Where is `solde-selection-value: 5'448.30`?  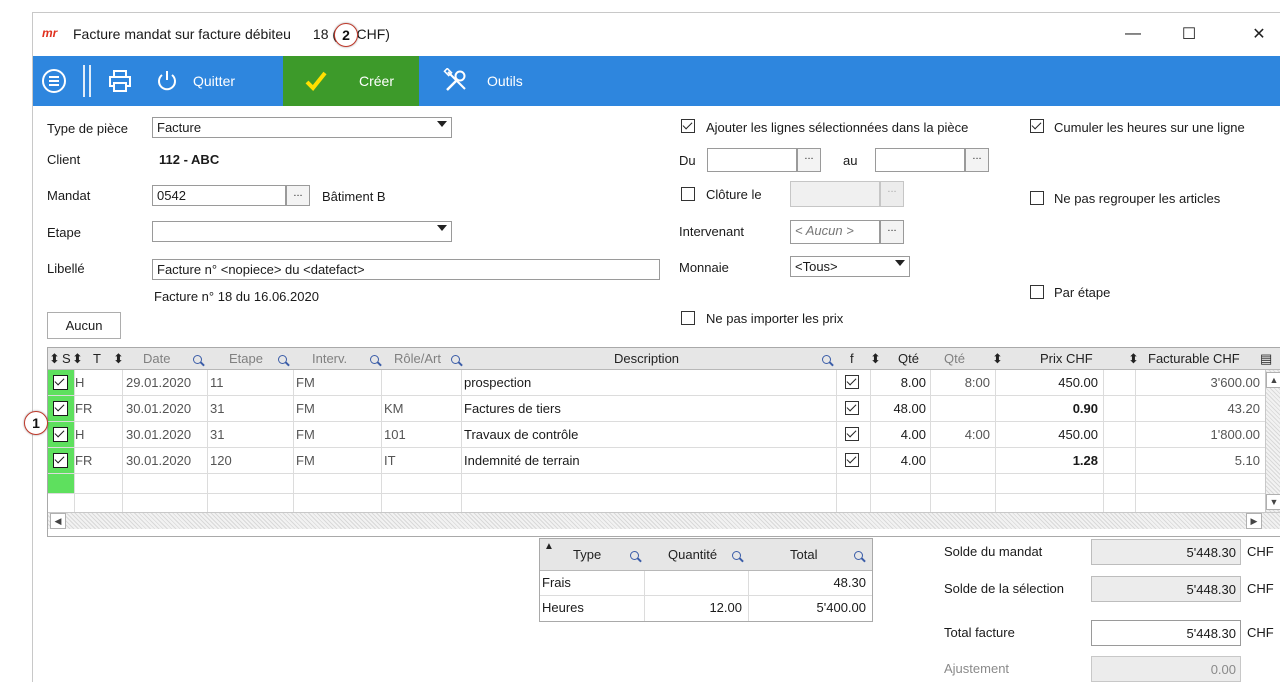 solde-selection-value: 5'448.30 is located at coordinates (1166, 589).